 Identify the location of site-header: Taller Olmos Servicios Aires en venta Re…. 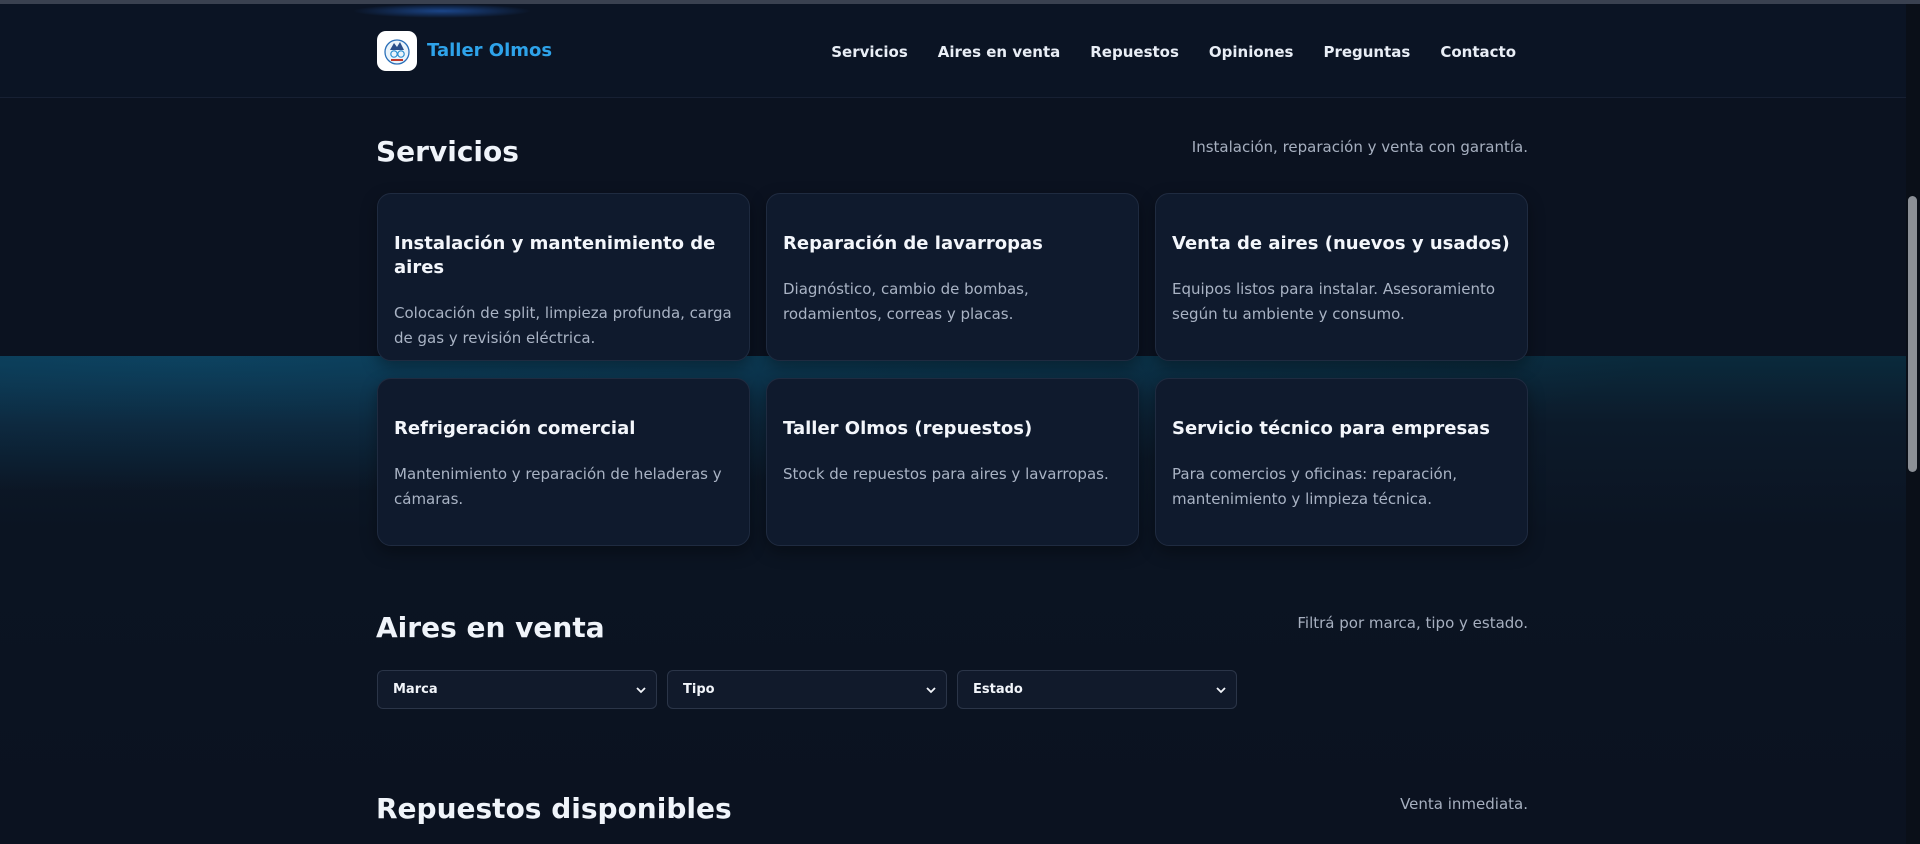
(953, 51).